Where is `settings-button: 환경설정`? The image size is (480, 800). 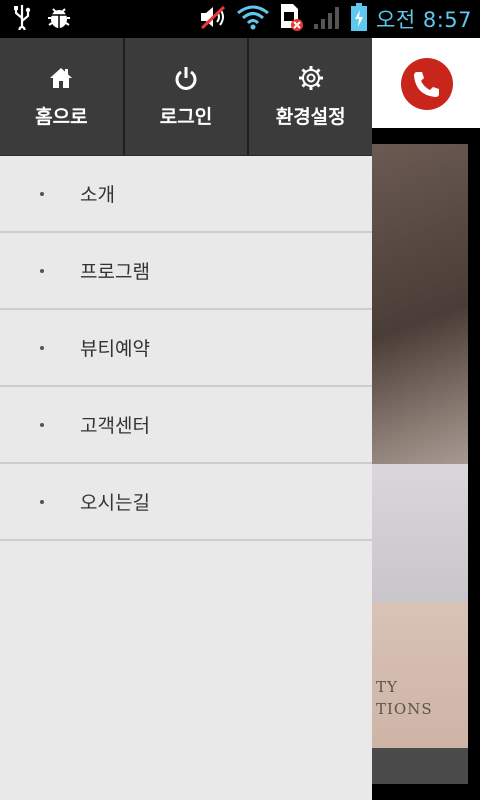 settings-button: 환경설정 is located at coordinates (310, 96).